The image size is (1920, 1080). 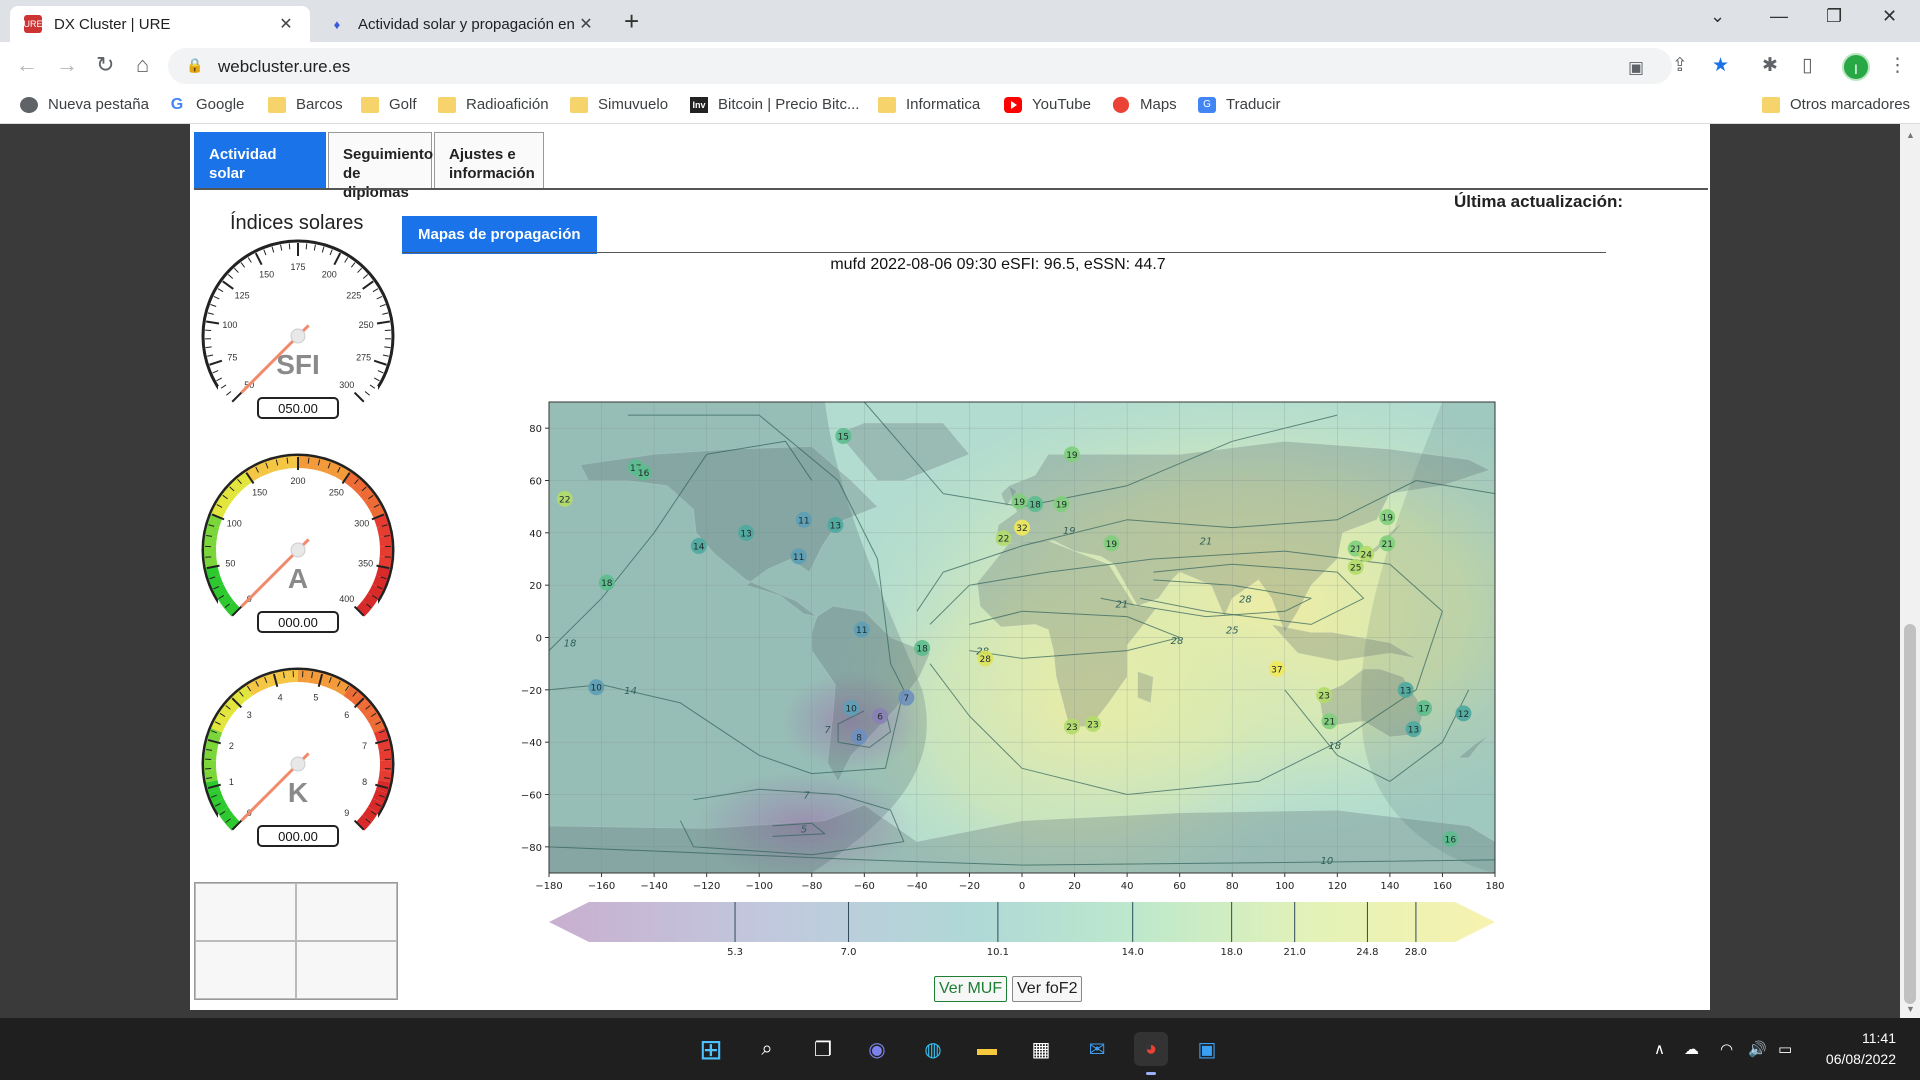 What do you see at coordinates (1785, 1049) in the screenshot?
I see `battery-icon: ▭` at bounding box center [1785, 1049].